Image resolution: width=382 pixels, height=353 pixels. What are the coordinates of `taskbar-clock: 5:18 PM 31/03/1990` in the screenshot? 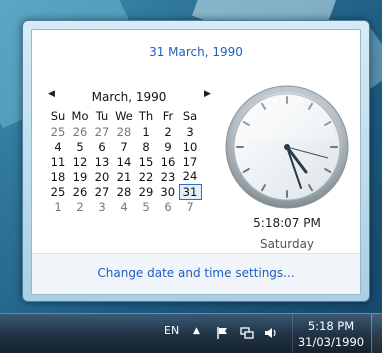 It's located at (330, 333).